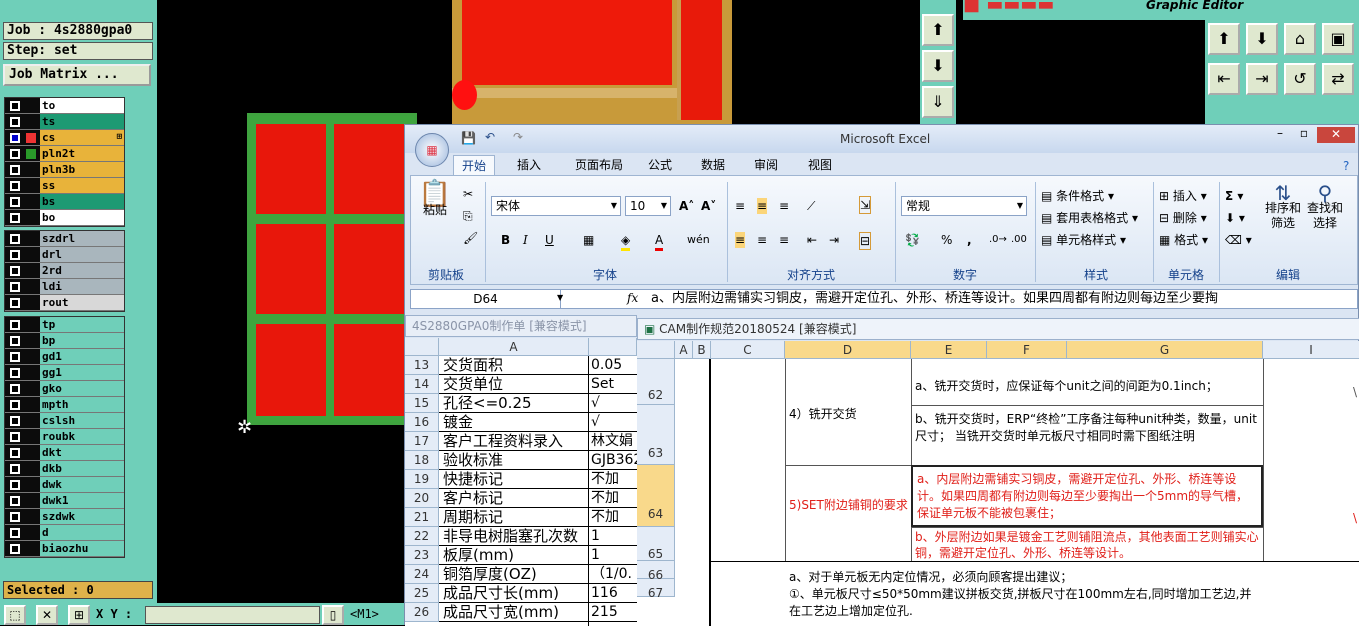  I want to click on layer-row-gko: gko, so click(64, 389).